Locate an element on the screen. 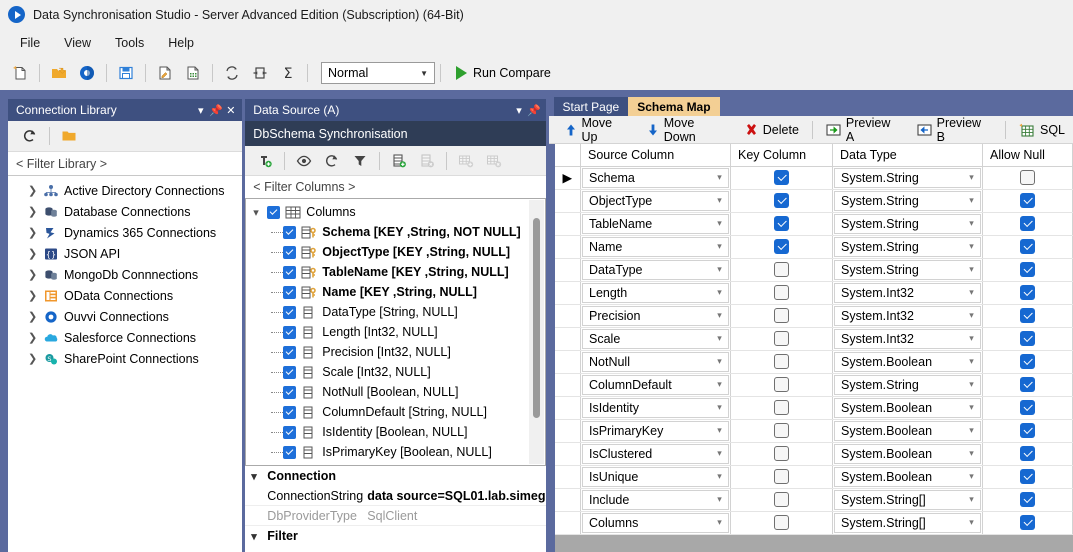  chevron-right-icon: ❯ is located at coordinates (35, 274).